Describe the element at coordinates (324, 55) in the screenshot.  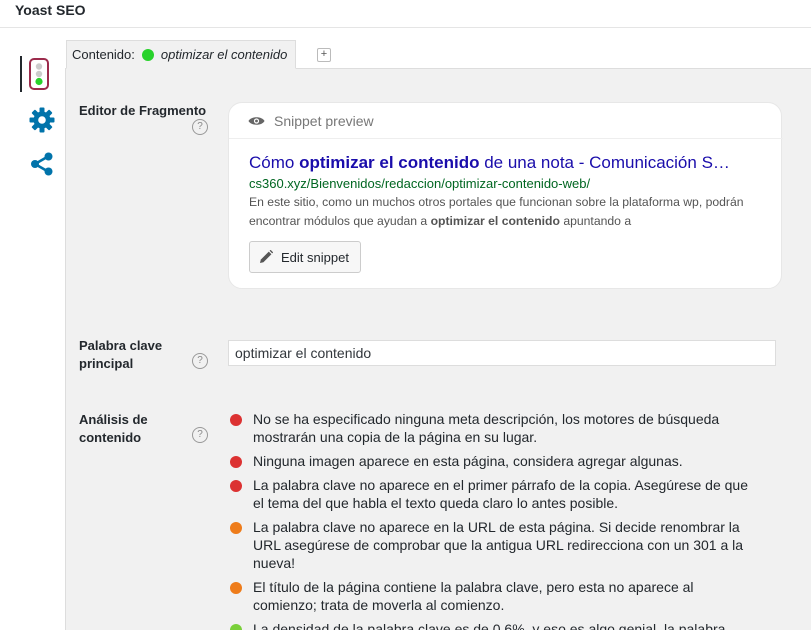
I see `add-keyword-button: +` at that location.